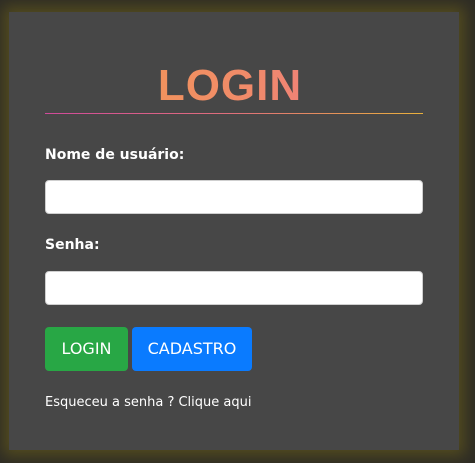 The image size is (475, 463). What do you see at coordinates (192, 349) in the screenshot?
I see `register-button: CADASTRO` at bounding box center [192, 349].